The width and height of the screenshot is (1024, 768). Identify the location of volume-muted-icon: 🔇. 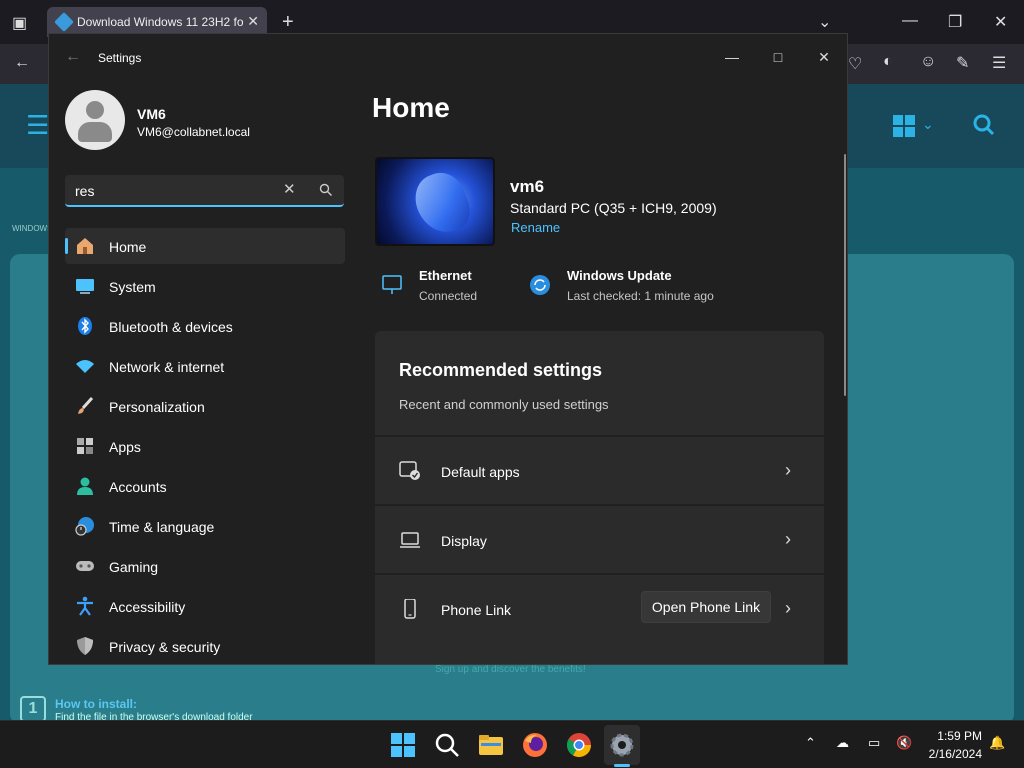
(904, 743).